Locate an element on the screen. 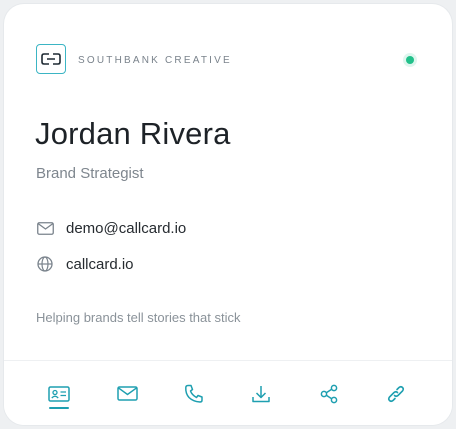  tab-email is located at coordinates (127, 393).